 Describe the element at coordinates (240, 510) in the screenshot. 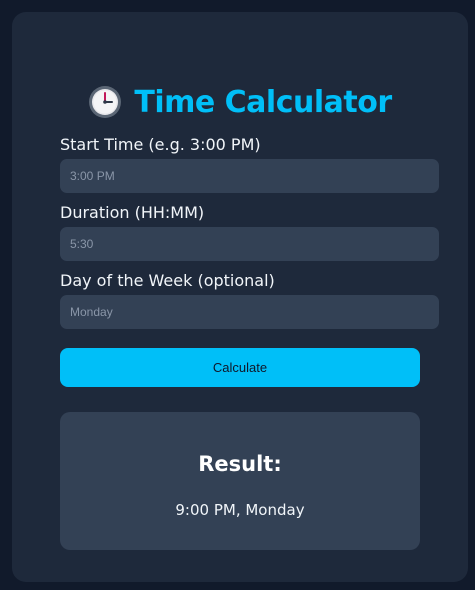

I see `result-value: 9:00 PM, Monday` at that location.